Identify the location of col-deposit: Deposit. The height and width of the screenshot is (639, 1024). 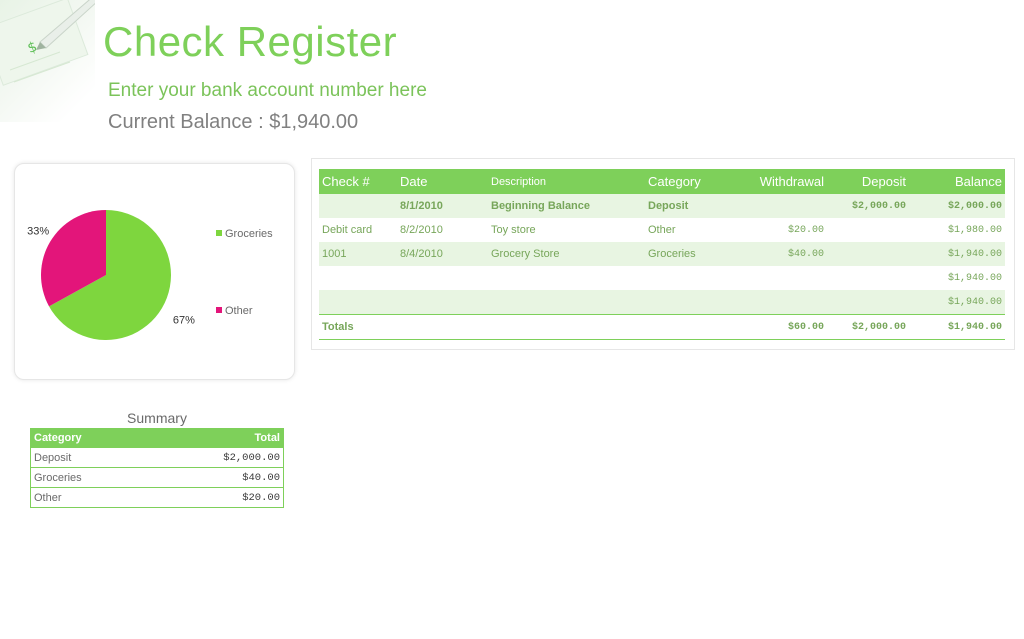
(868, 181).